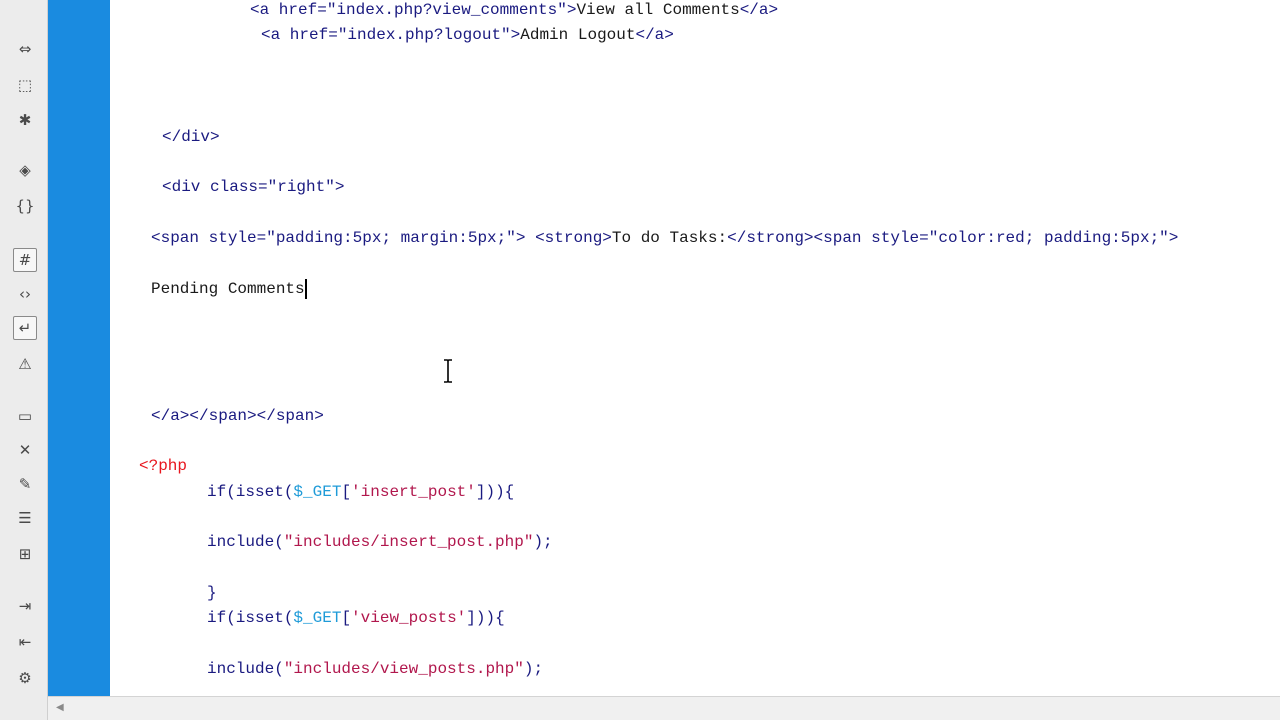 The width and height of the screenshot is (1280, 720). Describe the element at coordinates (695, 620) in the screenshot. I see `code-line: 46if(isset($_GET['view_posts'])){` at that location.